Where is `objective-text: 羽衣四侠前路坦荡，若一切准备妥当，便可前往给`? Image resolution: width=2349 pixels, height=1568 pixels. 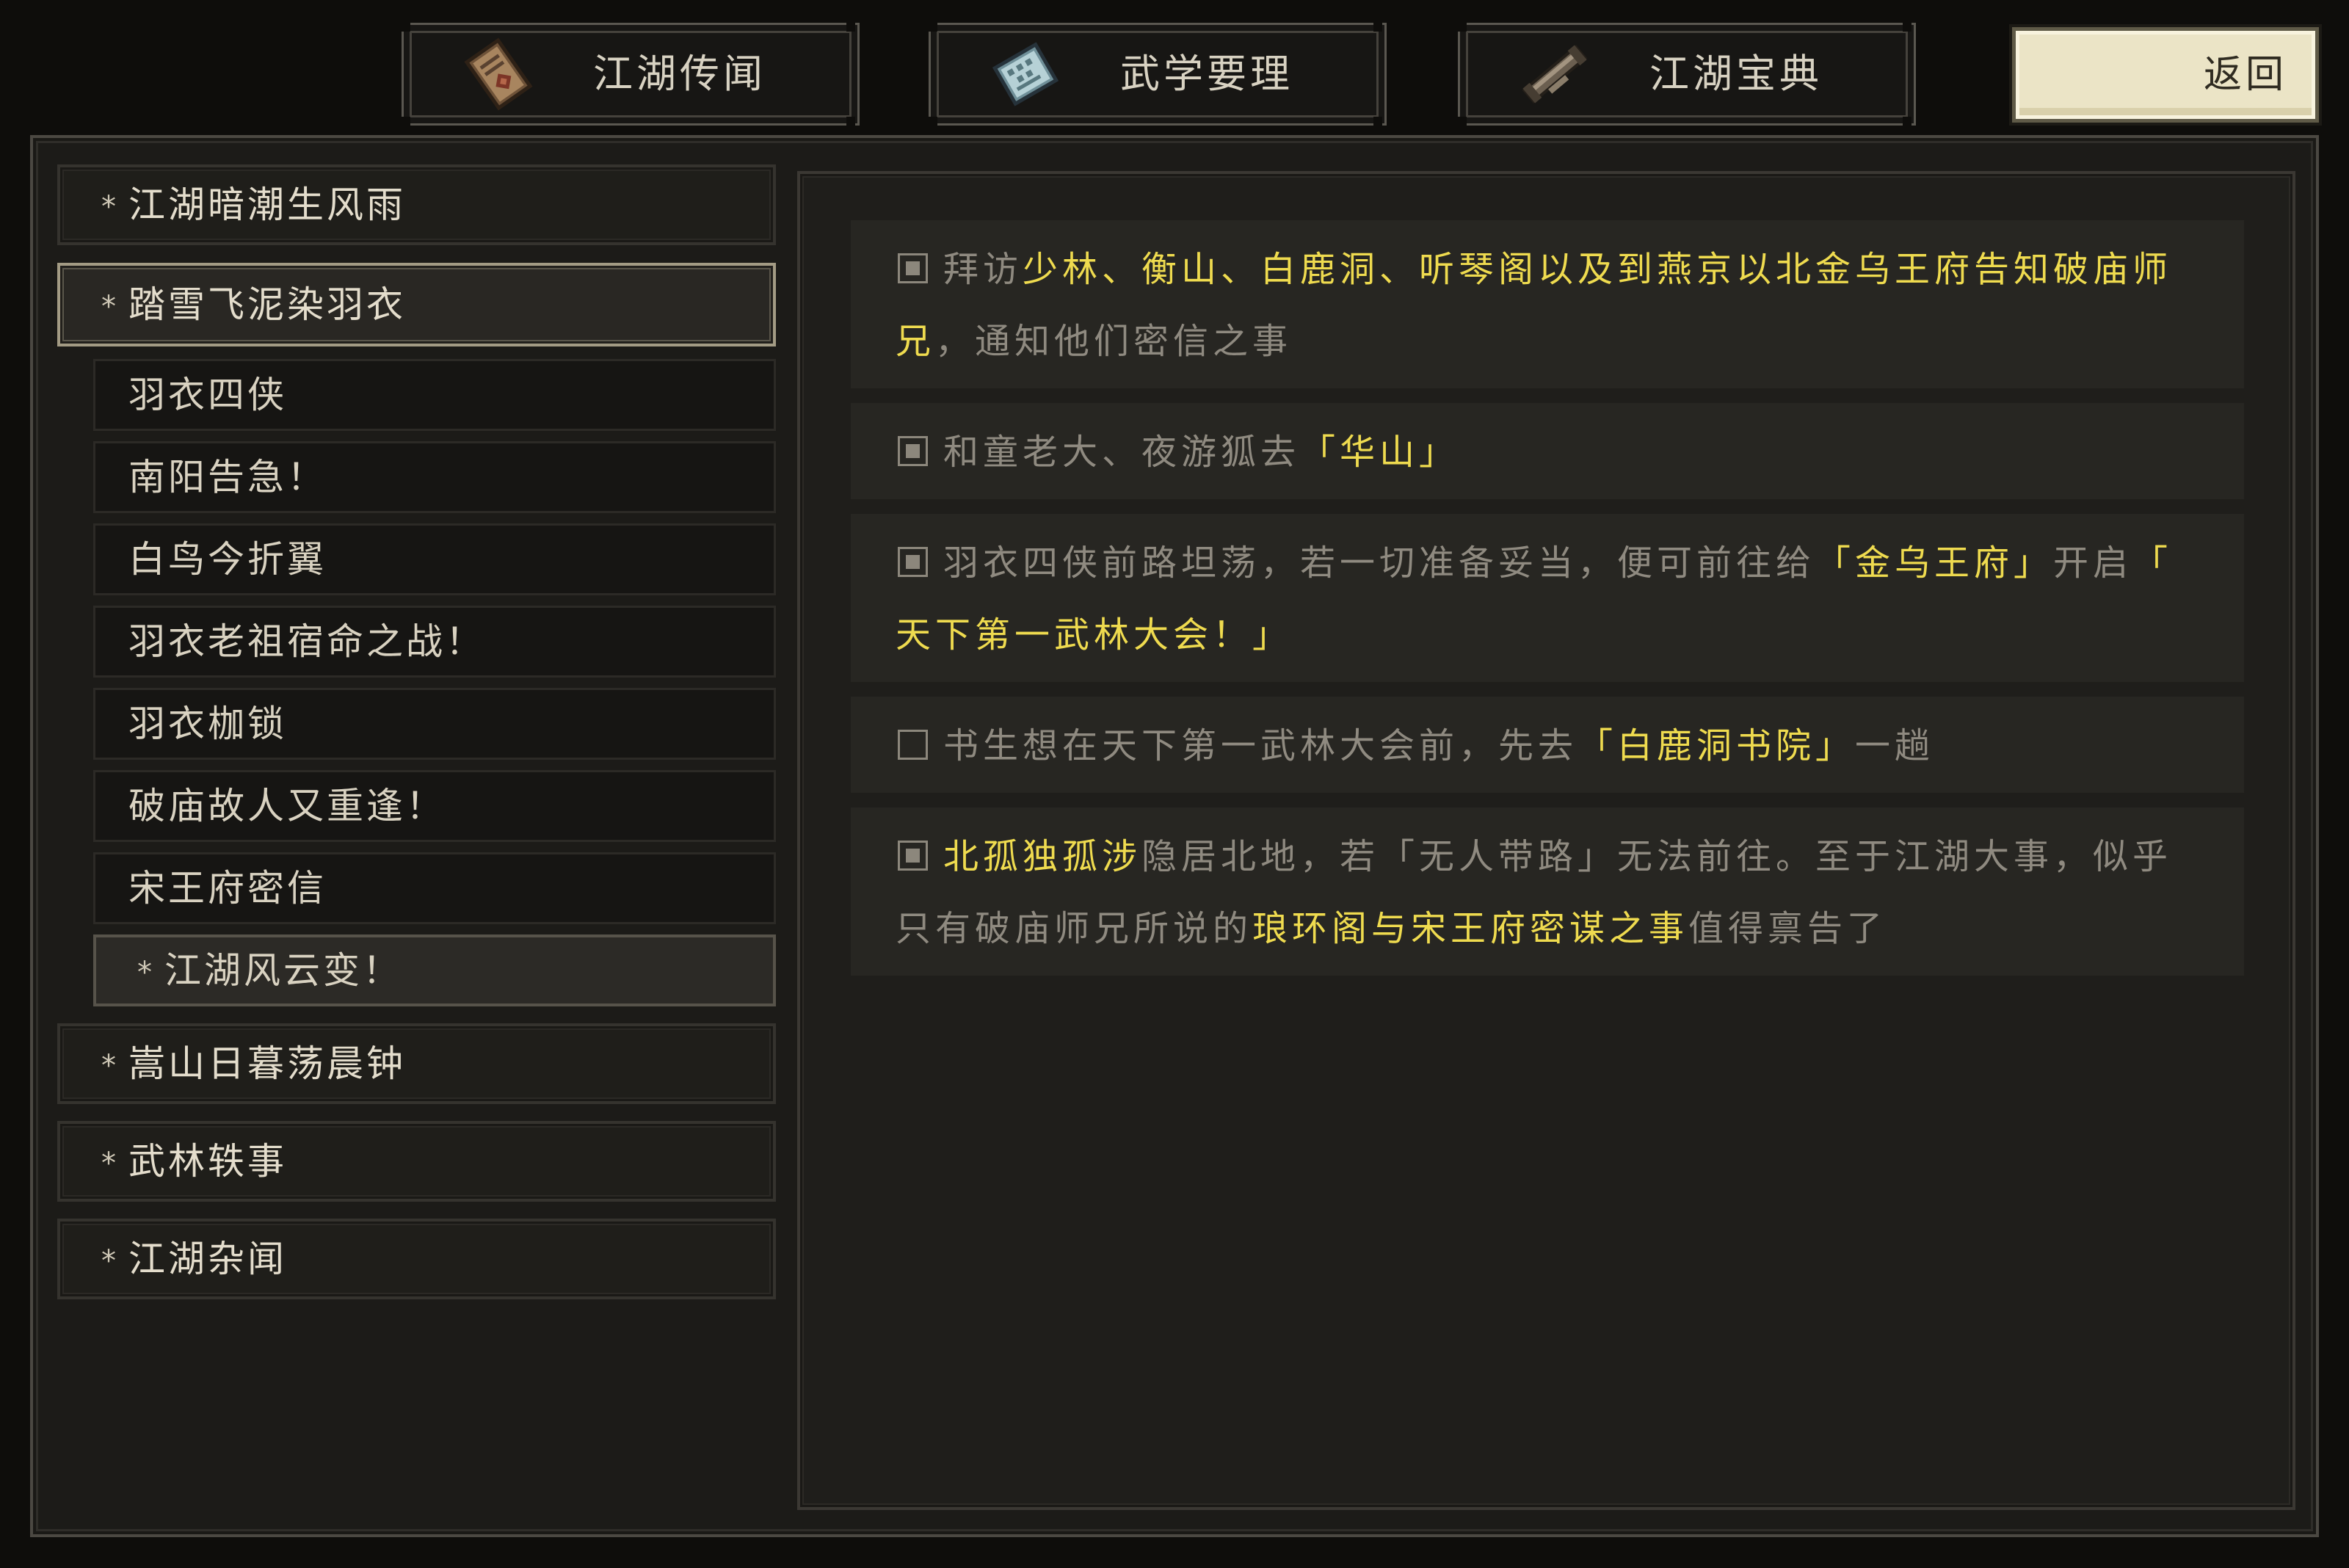 objective-text: 羽衣四侠前路坦荡，若一切准备妥当，便可前往给 is located at coordinates (1379, 563).